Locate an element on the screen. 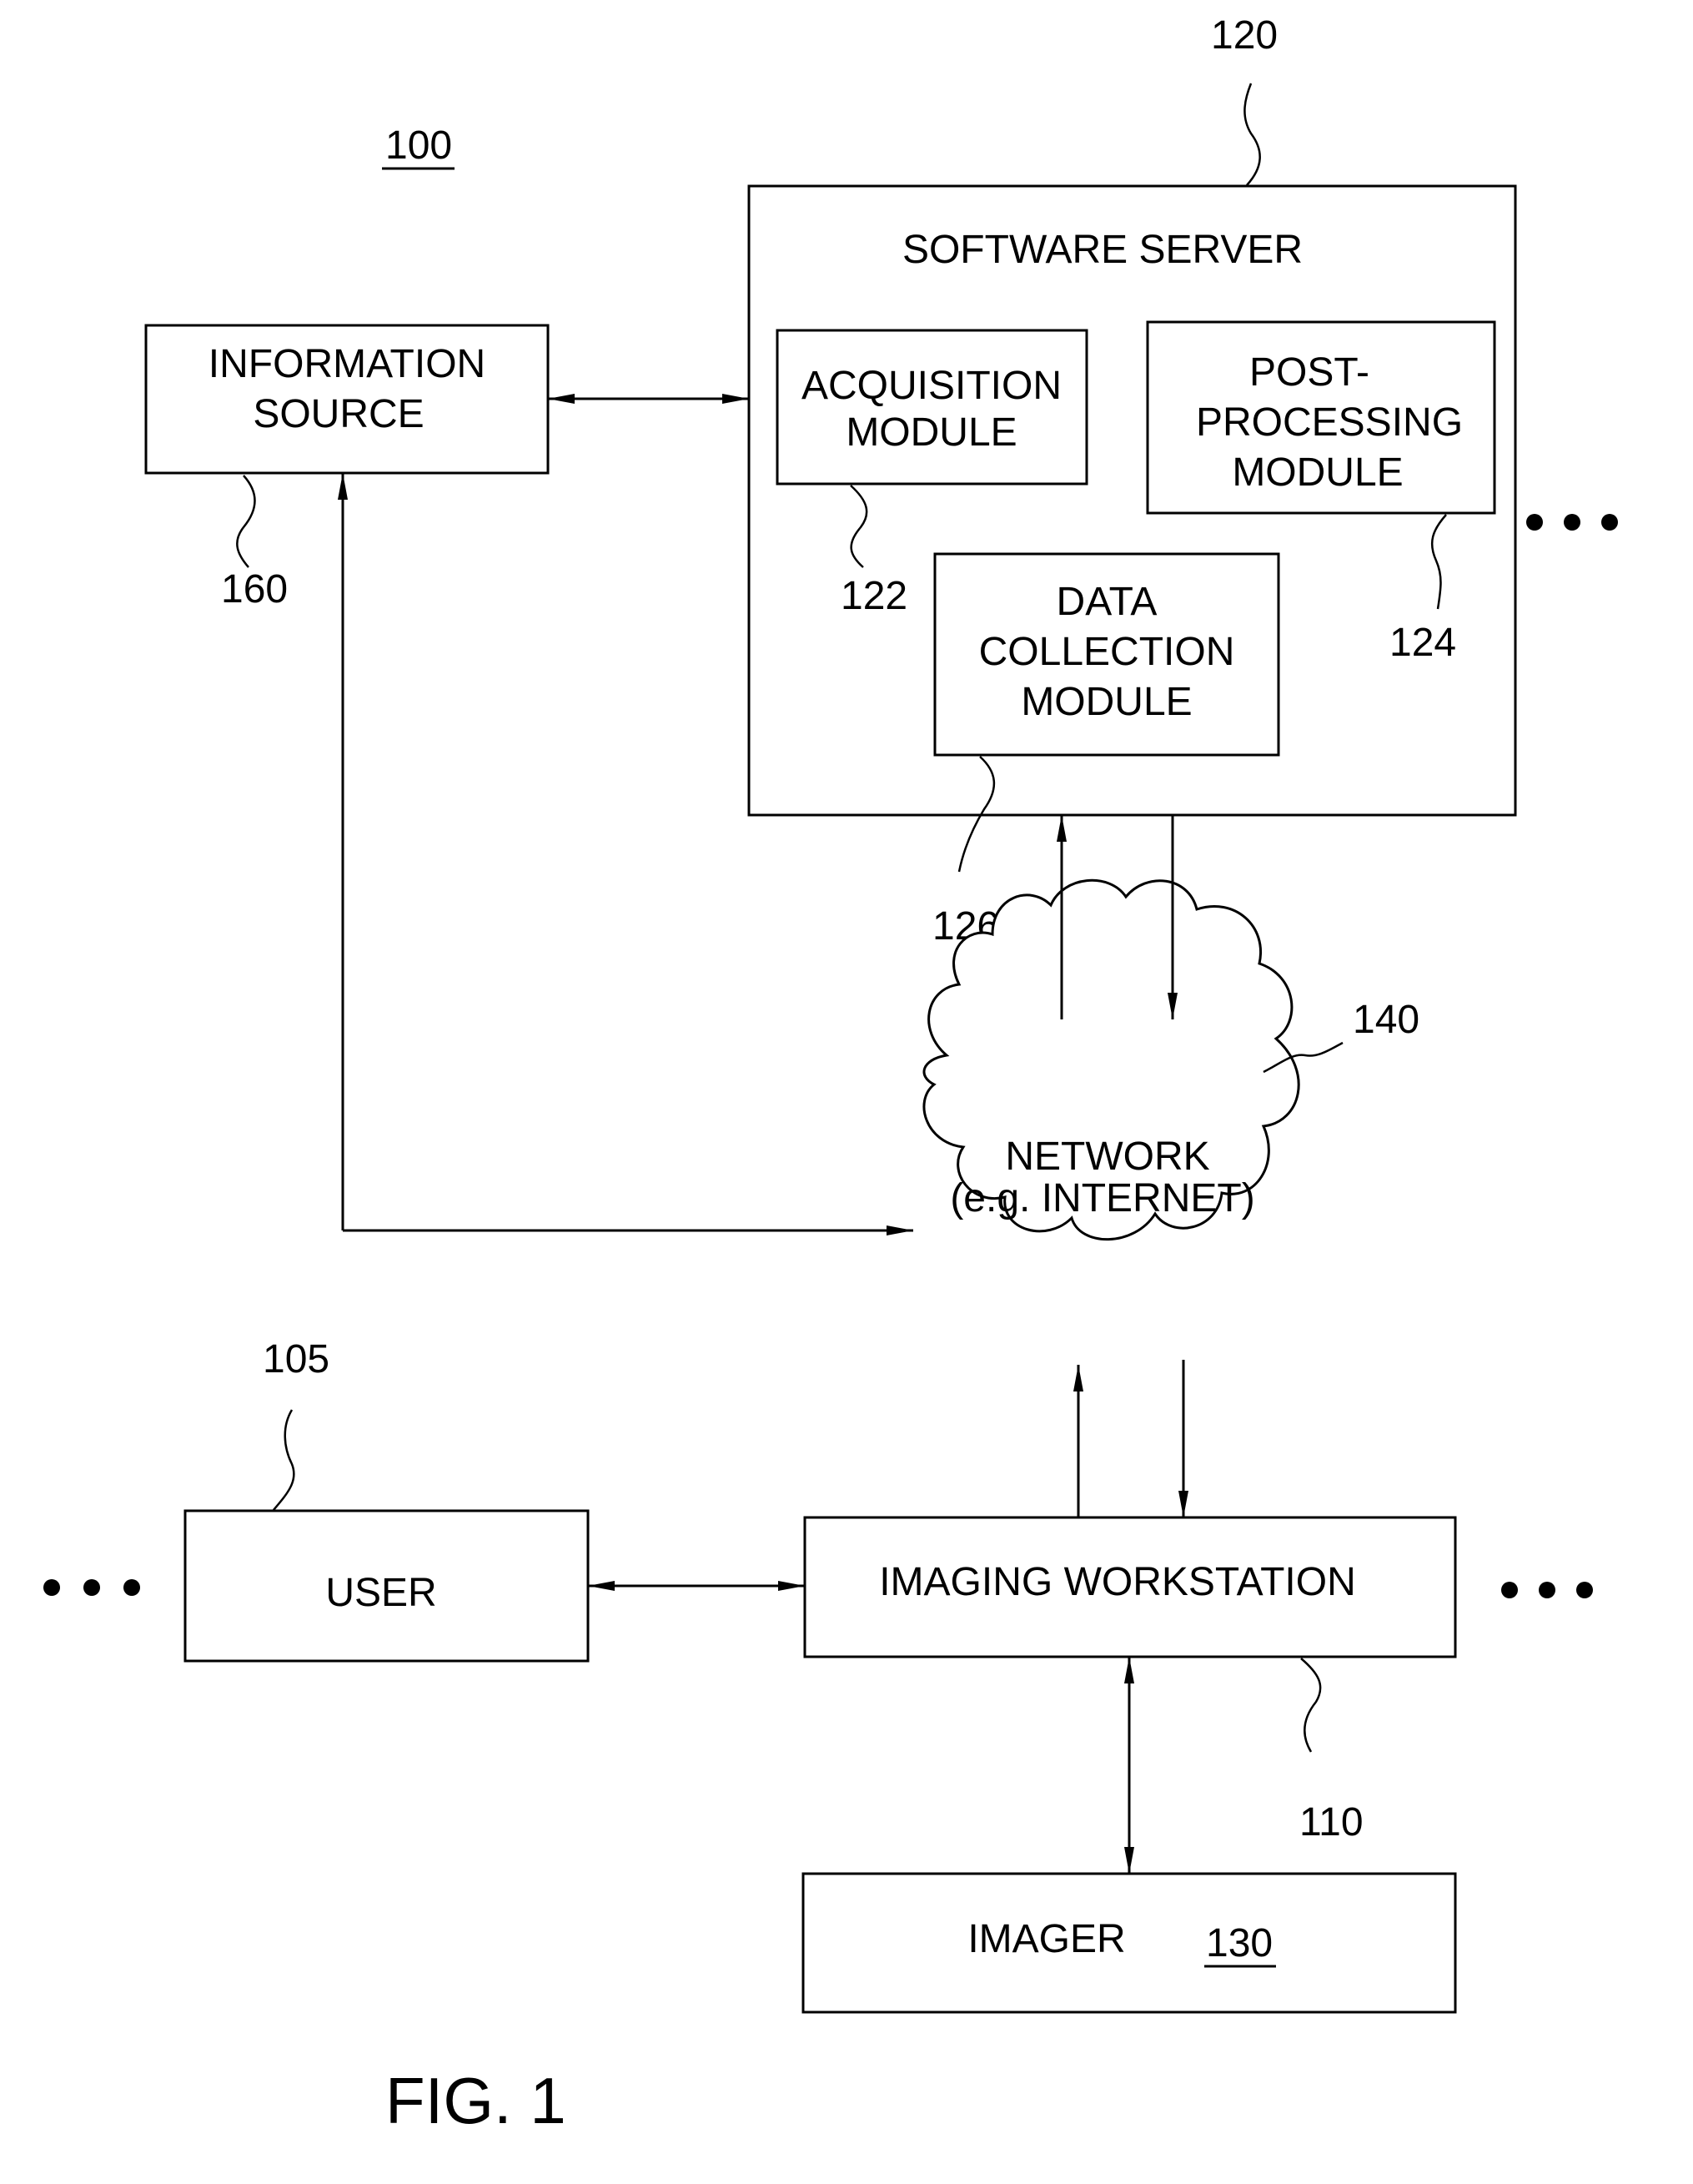 The width and height of the screenshot is (1693, 2184). data-collection-module-label-line3: MODULE is located at coordinates (1106, 702).